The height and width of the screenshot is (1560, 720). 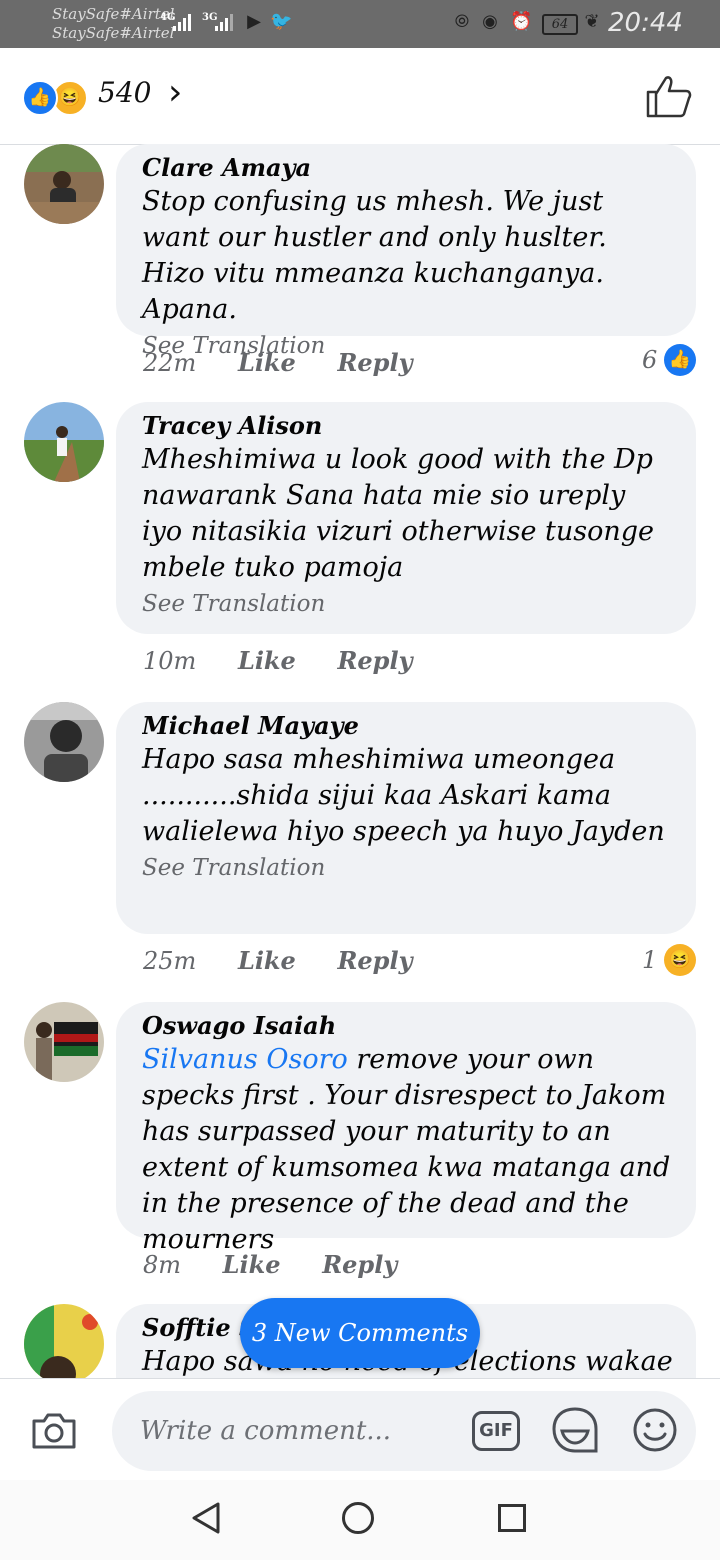 What do you see at coordinates (407, 1026) in the screenshot?
I see `comment-author: Oswago Isaiah` at bounding box center [407, 1026].